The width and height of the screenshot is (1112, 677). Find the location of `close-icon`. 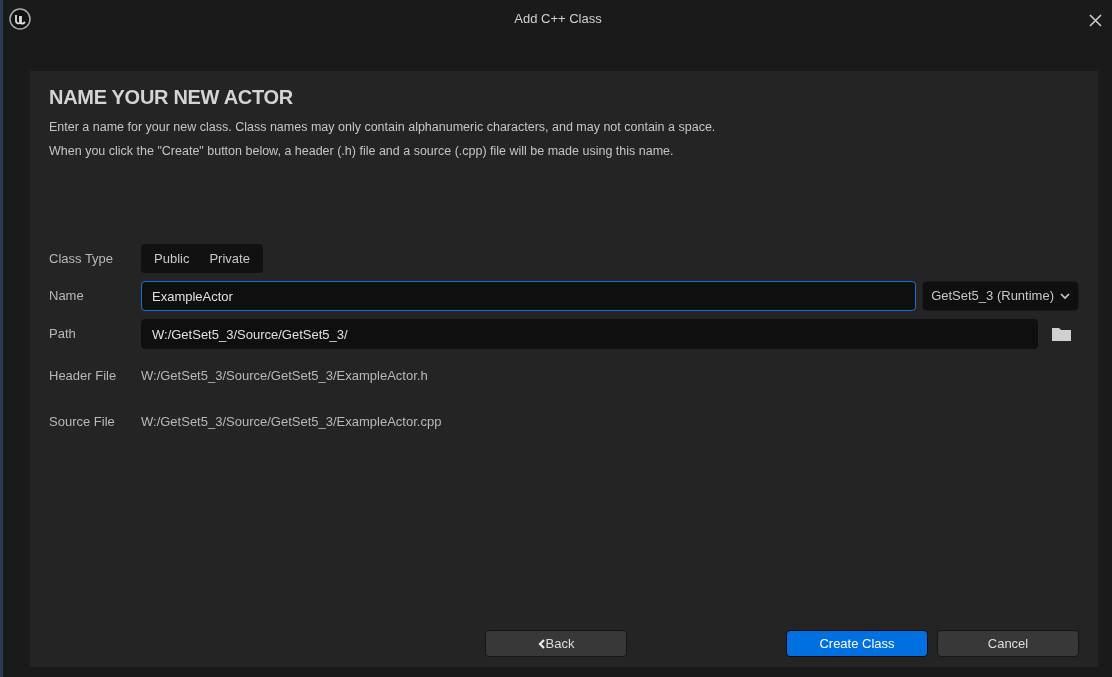

close-icon is located at coordinates (1095, 21).